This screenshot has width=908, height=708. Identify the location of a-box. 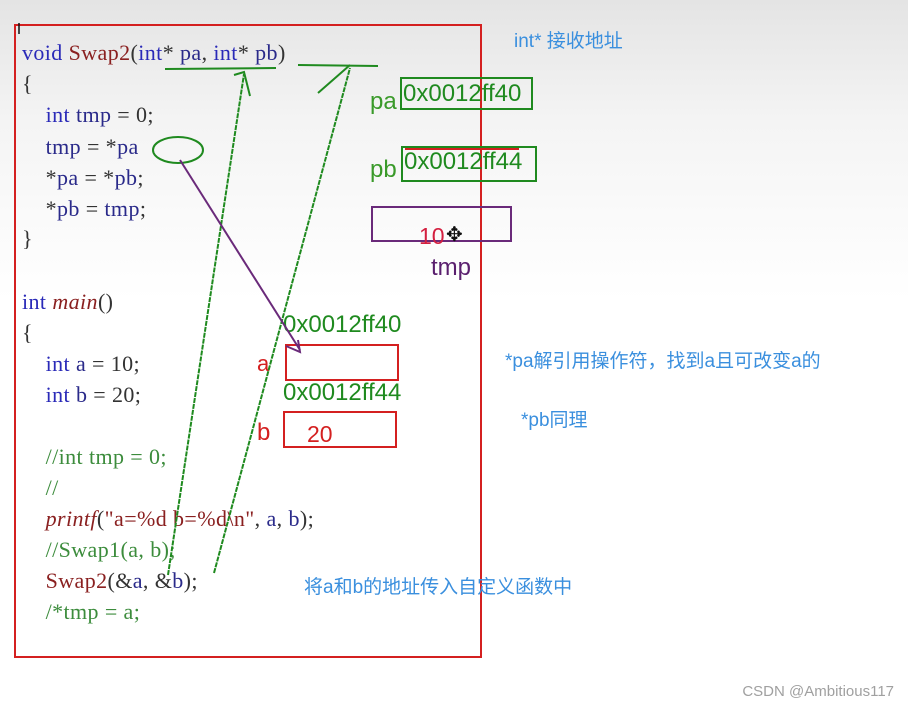
(342, 362).